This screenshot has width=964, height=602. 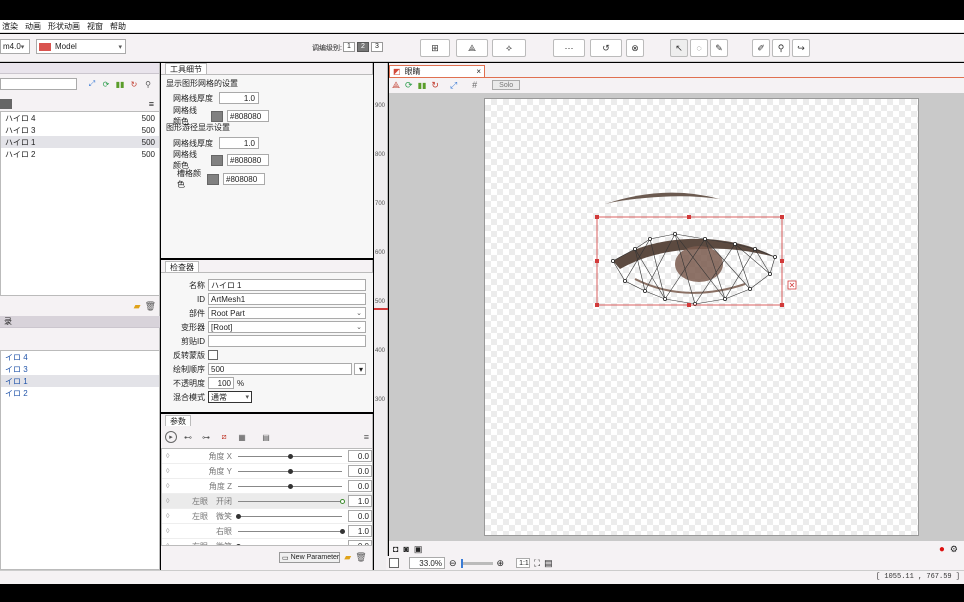 I want to click on param-row: ◊ 角度 Z 0.0, so click(x=267, y=486).